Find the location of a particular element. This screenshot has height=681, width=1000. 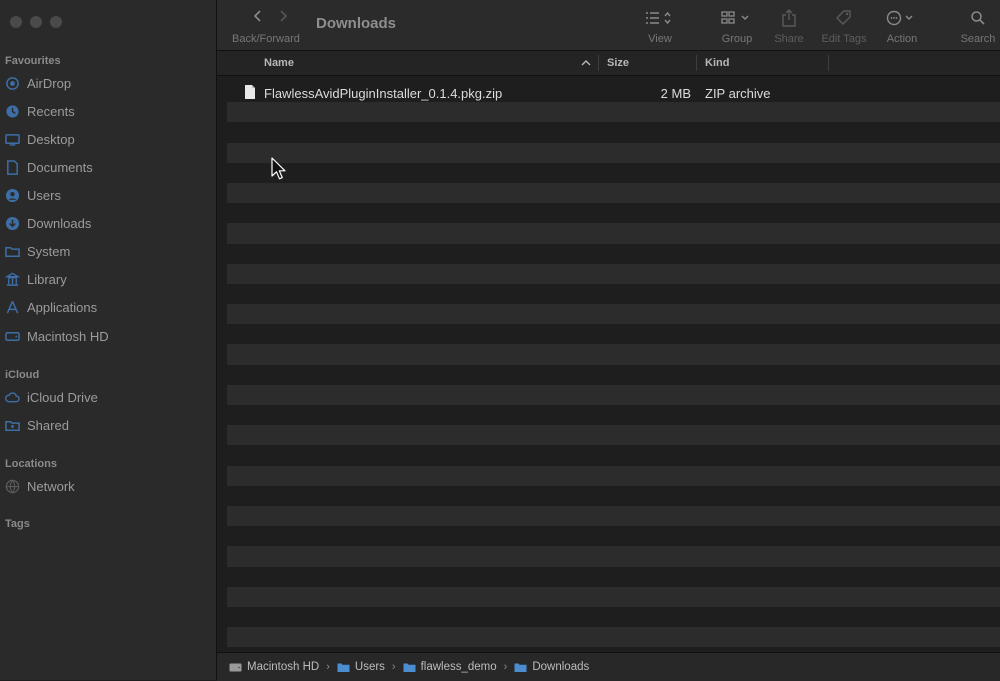

minimize-window-button is located at coordinates (36, 22).